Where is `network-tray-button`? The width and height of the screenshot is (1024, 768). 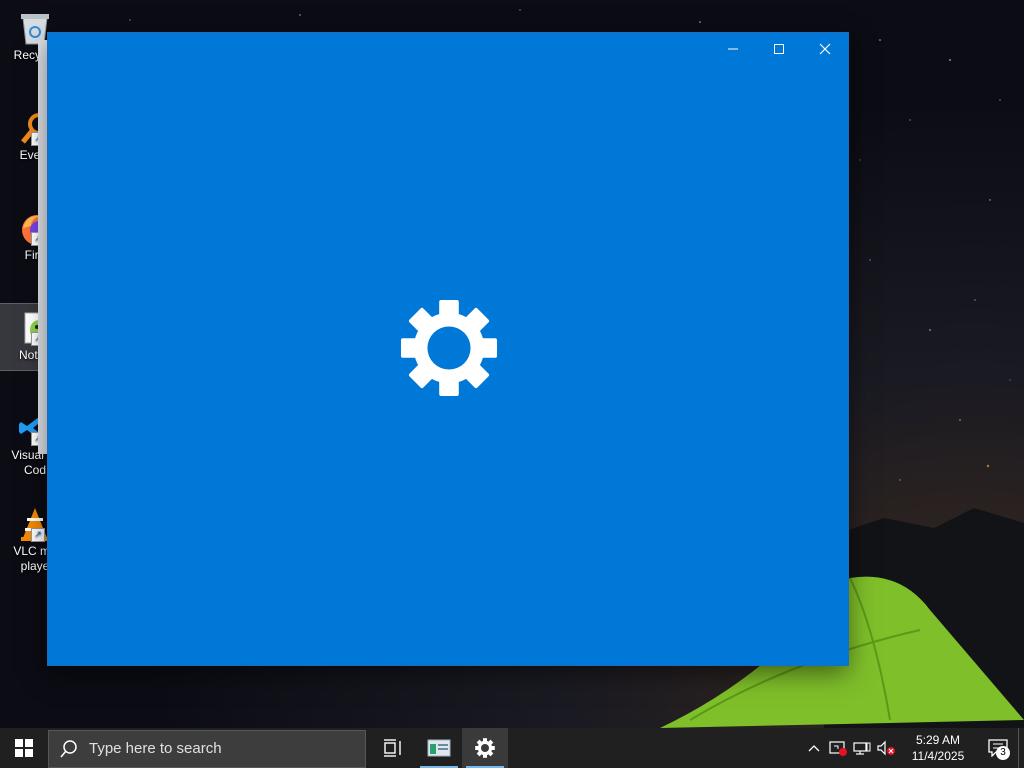
network-tray-button is located at coordinates (862, 748).